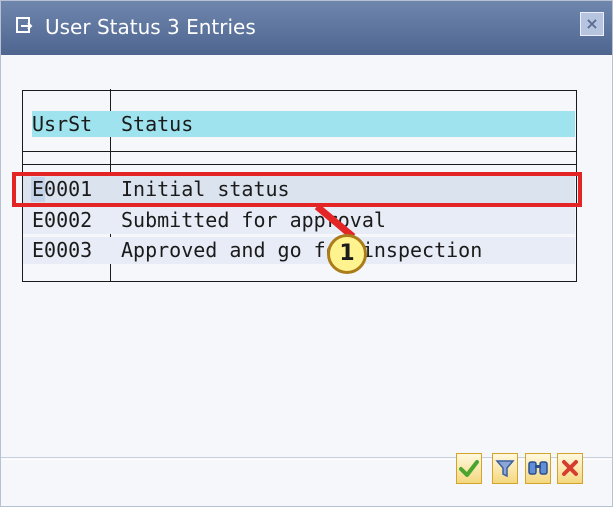  I want to click on filter-button, so click(505, 468).